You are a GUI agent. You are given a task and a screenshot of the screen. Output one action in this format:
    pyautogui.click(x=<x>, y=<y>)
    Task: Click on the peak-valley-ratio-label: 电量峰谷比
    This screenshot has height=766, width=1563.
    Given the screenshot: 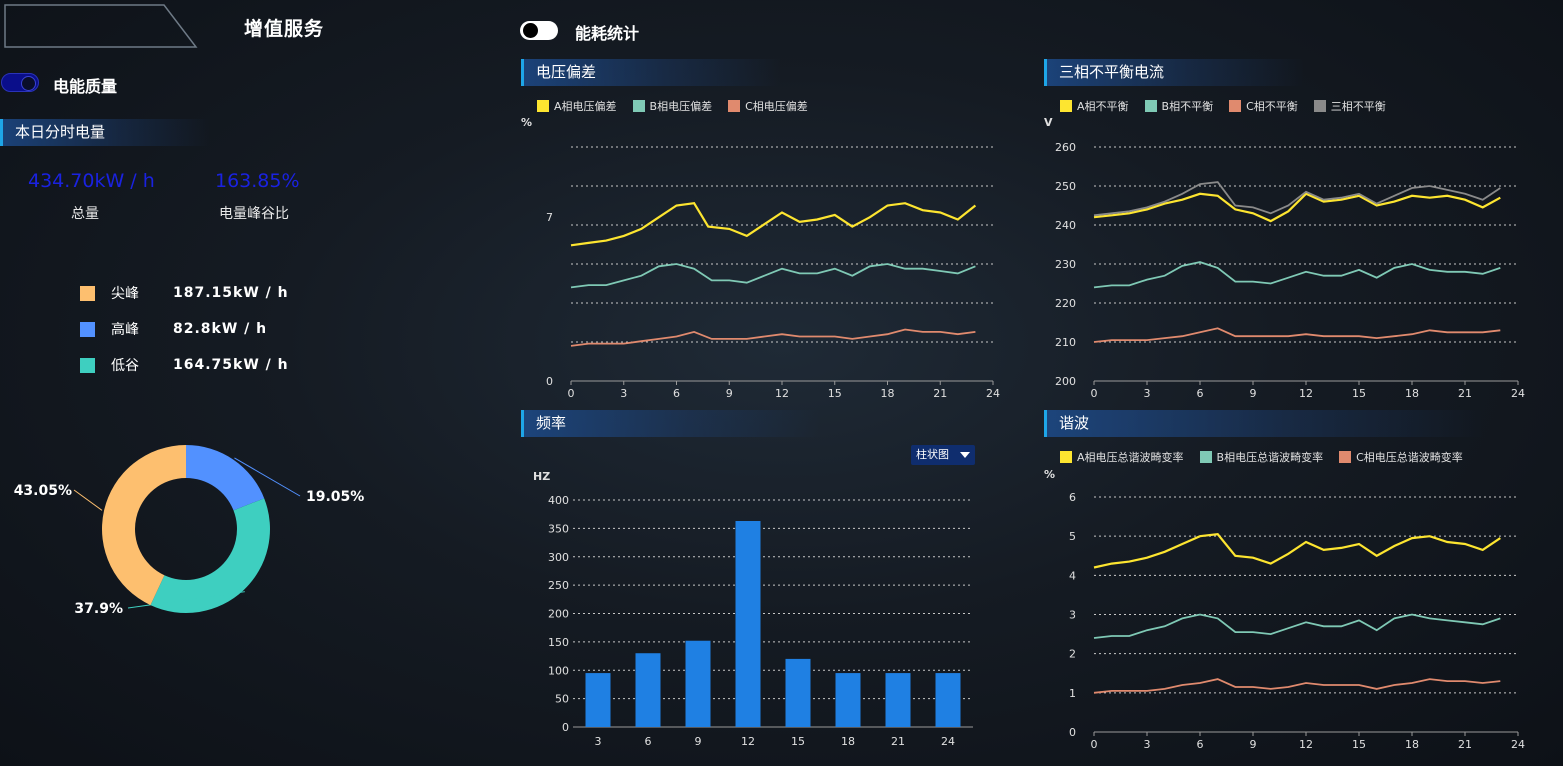 What is the action you would take?
    pyautogui.click(x=254, y=214)
    